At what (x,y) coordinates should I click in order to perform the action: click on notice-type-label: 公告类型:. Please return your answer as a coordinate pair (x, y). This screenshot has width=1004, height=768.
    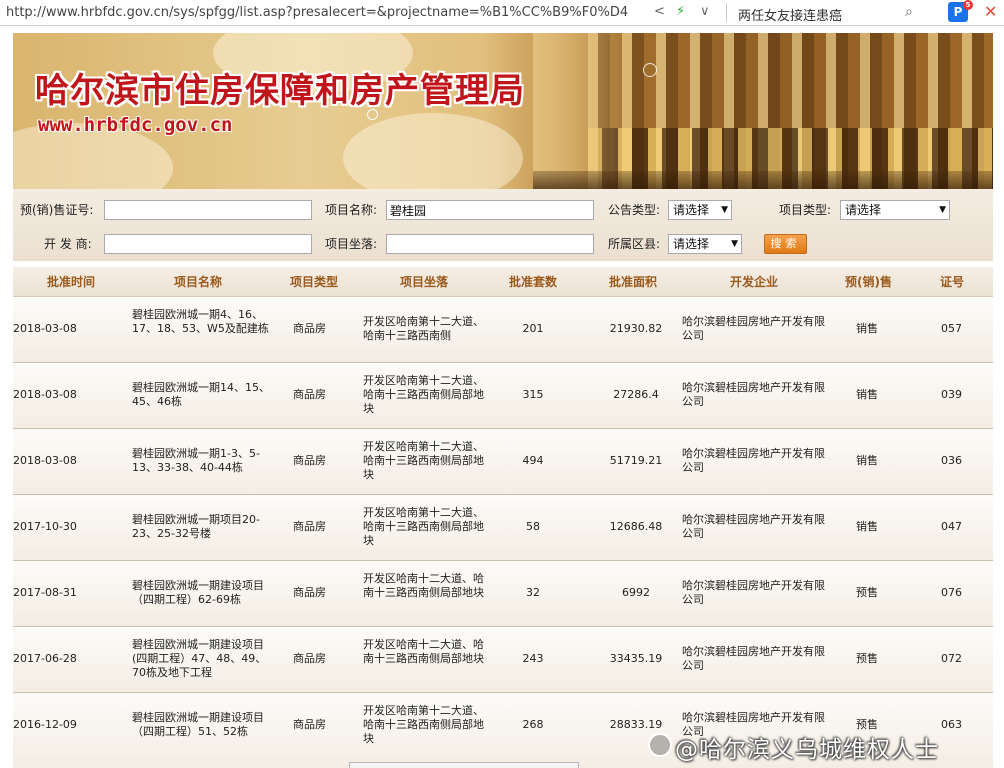
    Looking at the image, I should click on (634, 210).